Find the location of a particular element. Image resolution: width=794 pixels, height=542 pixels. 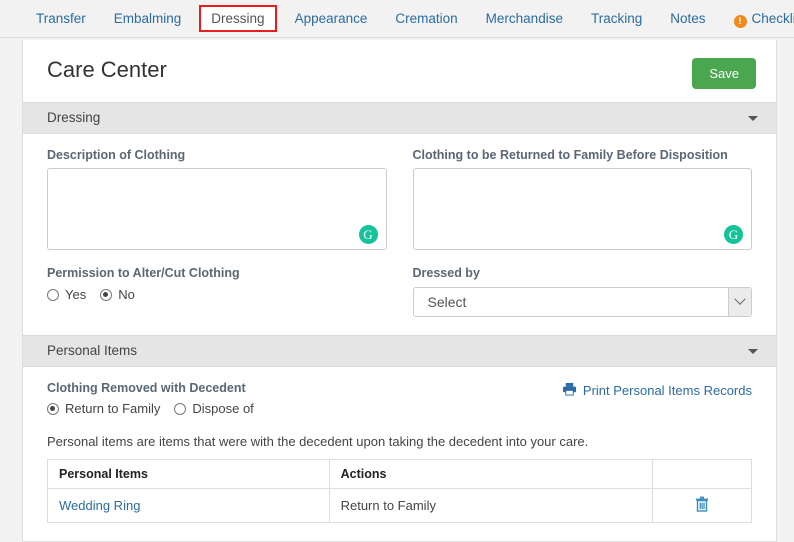

permission-to-alter-label: Permission to Alter/Cut Clothing is located at coordinates (143, 273).